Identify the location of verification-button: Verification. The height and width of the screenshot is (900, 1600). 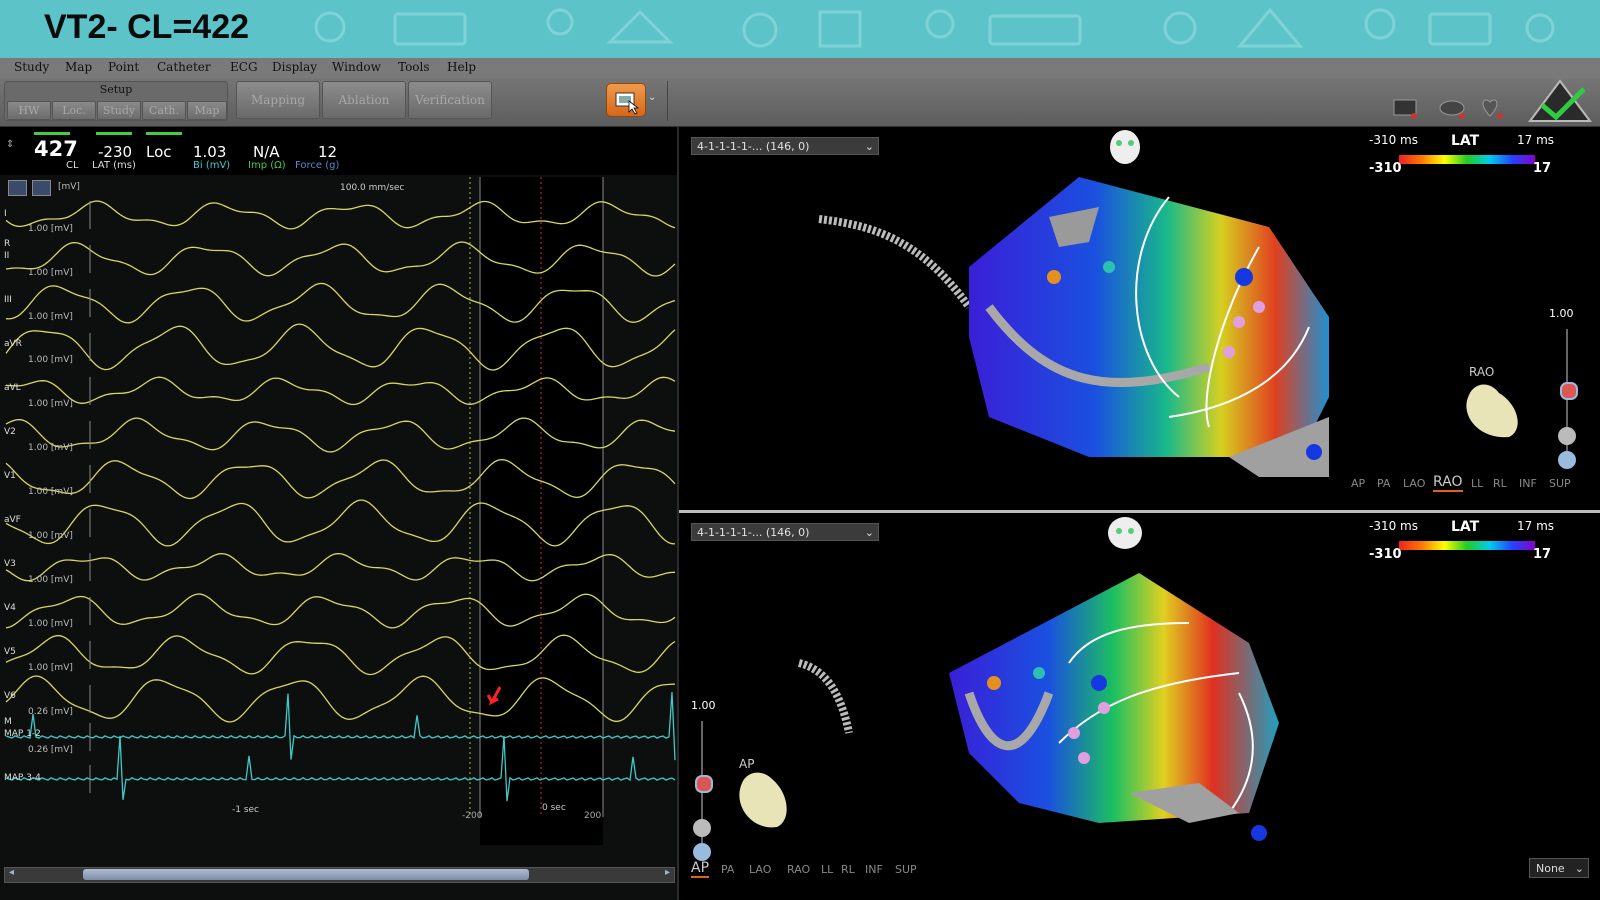
(450, 100).